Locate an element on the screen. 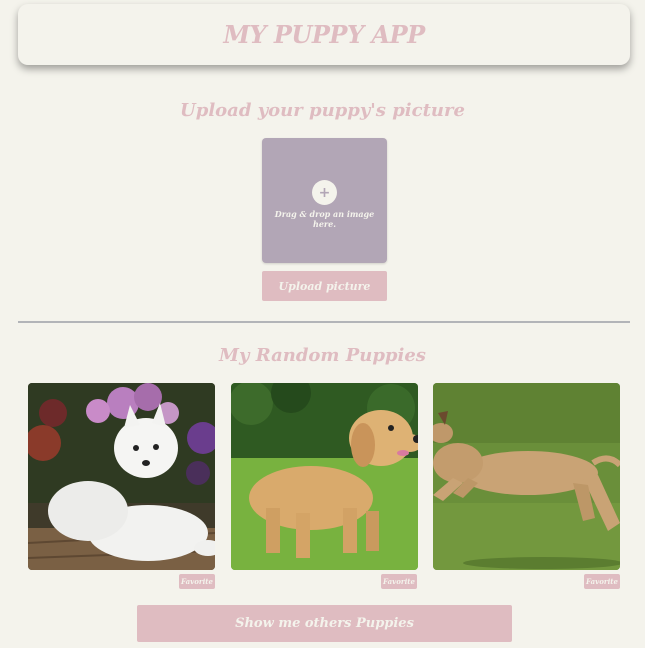 The width and height of the screenshot is (645, 648). puppy-card-golden-retriever is located at coordinates (324, 476).